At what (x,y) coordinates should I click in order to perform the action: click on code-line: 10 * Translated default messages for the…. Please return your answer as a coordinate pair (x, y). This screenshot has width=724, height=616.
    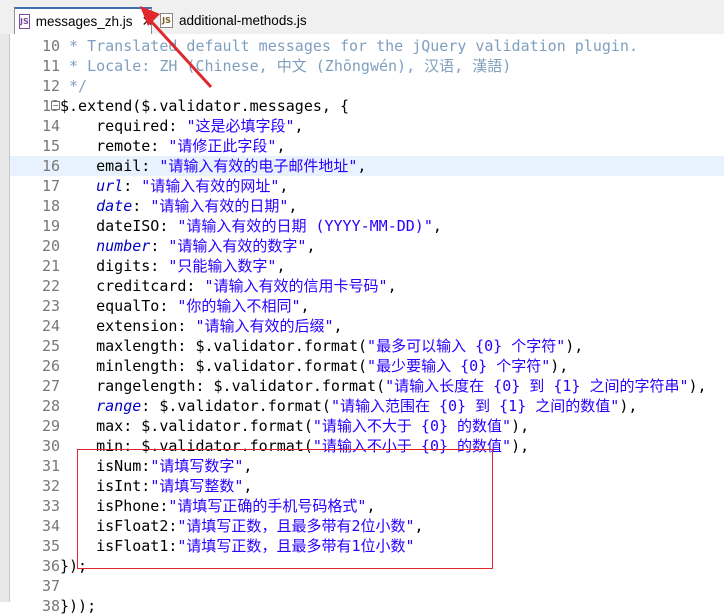
    Looking at the image, I should click on (367, 46).